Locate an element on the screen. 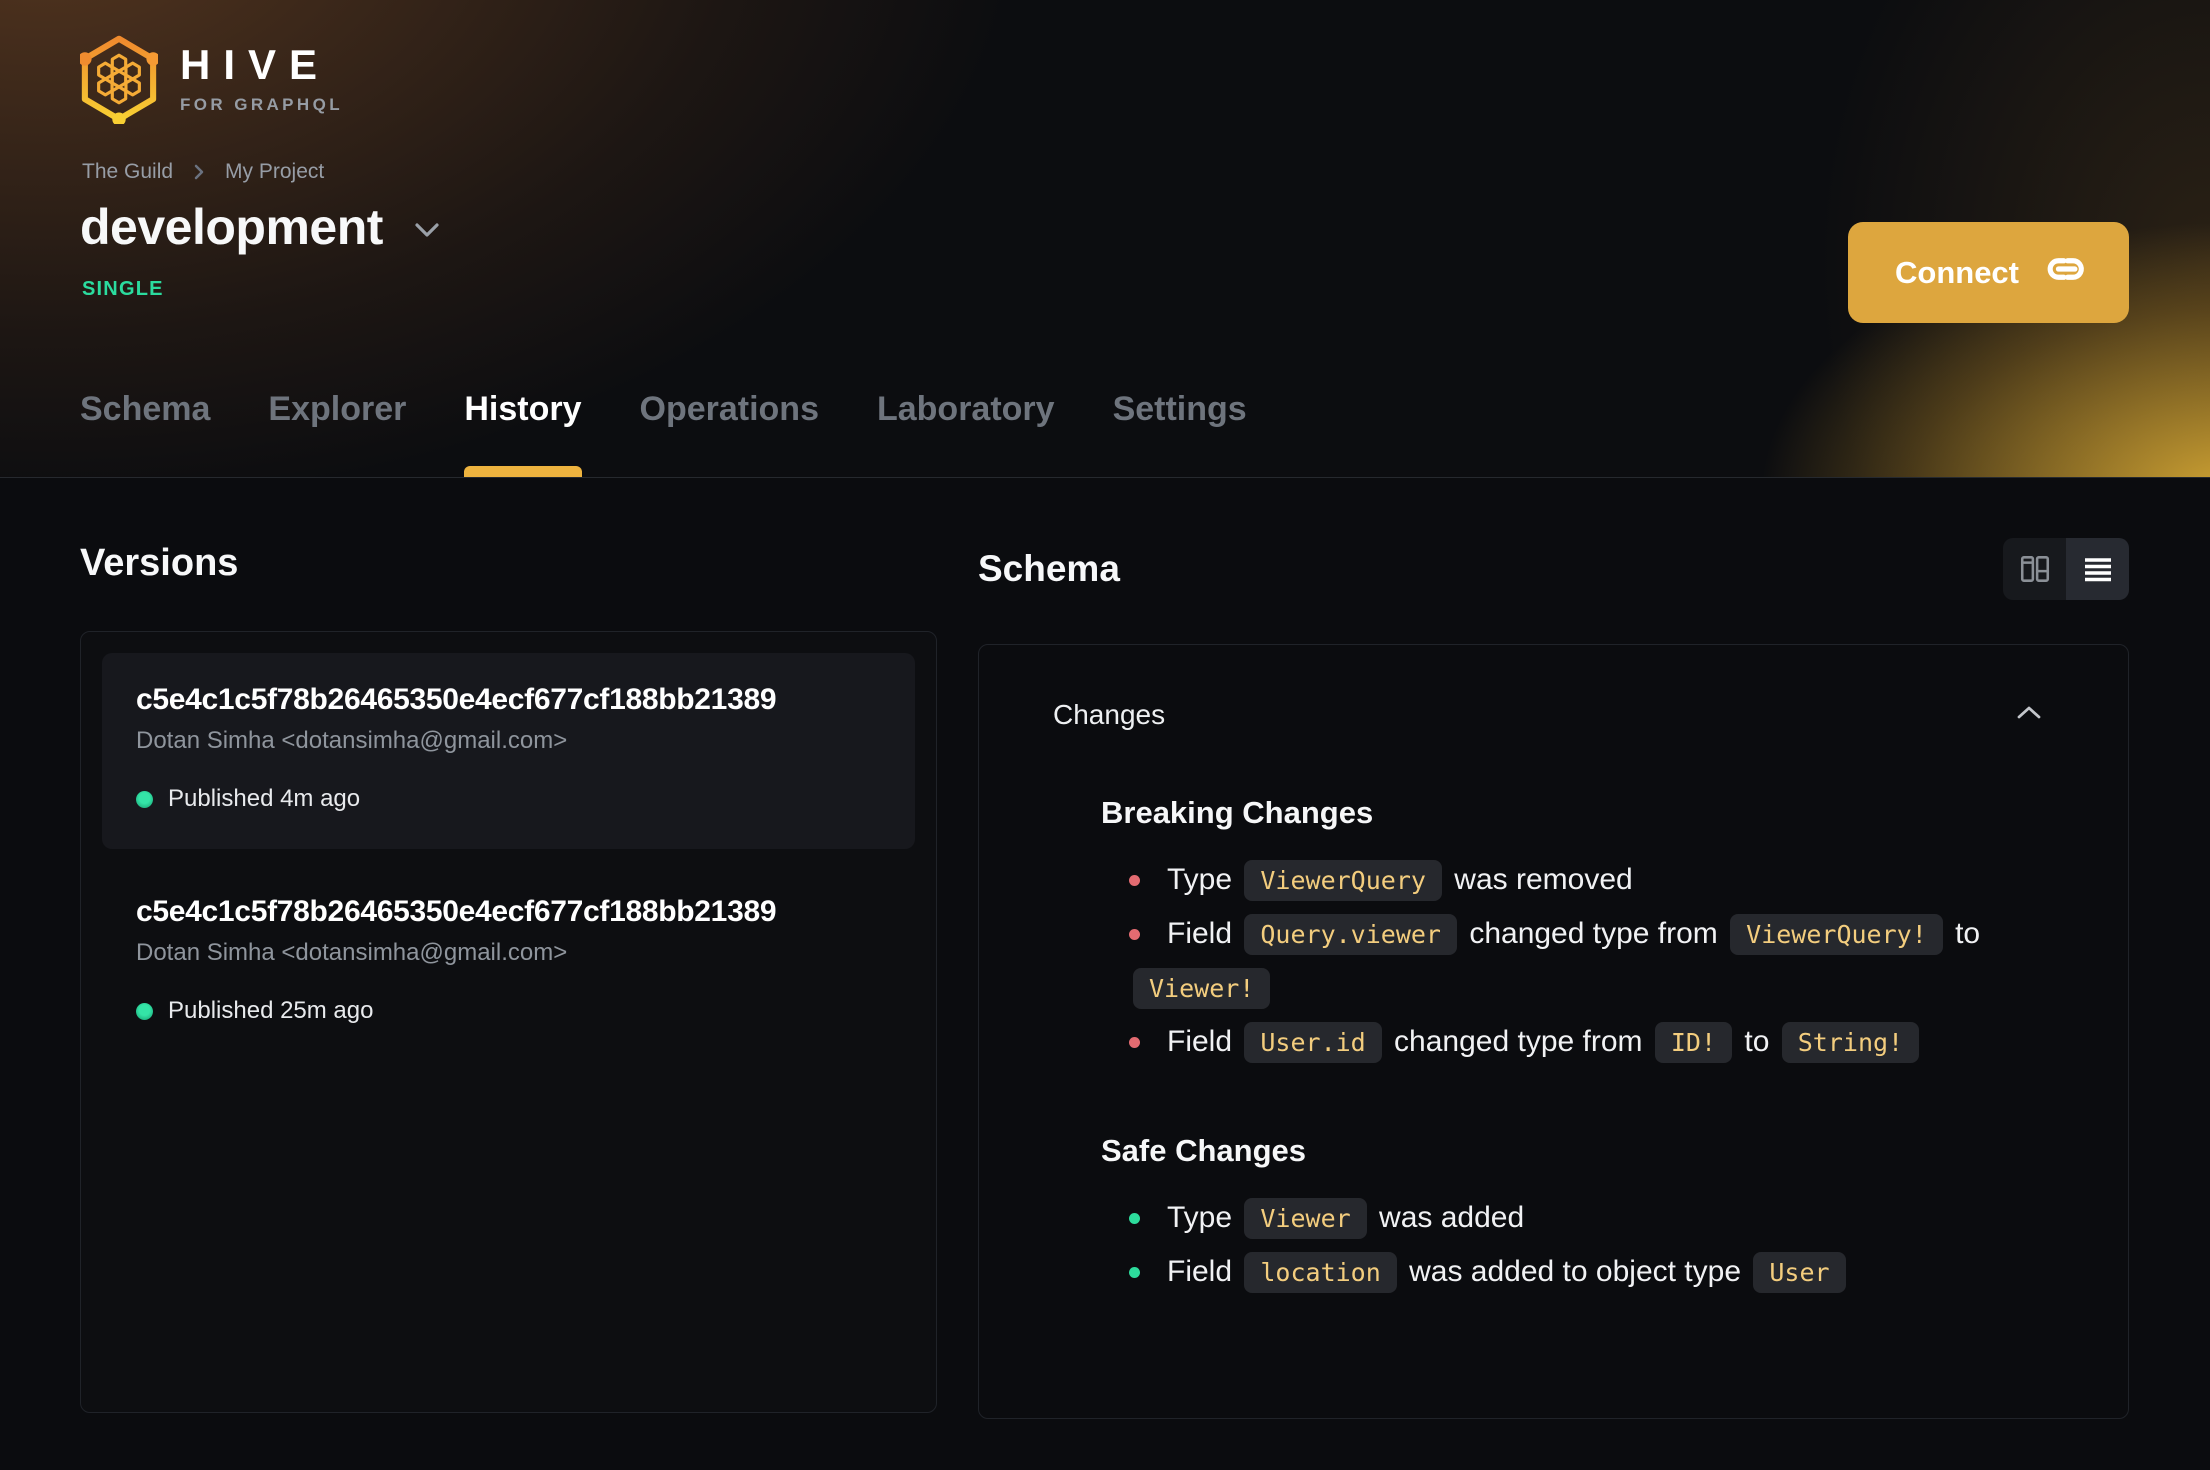 The width and height of the screenshot is (2210, 1470). view-mode-toggle is located at coordinates (2066, 569).